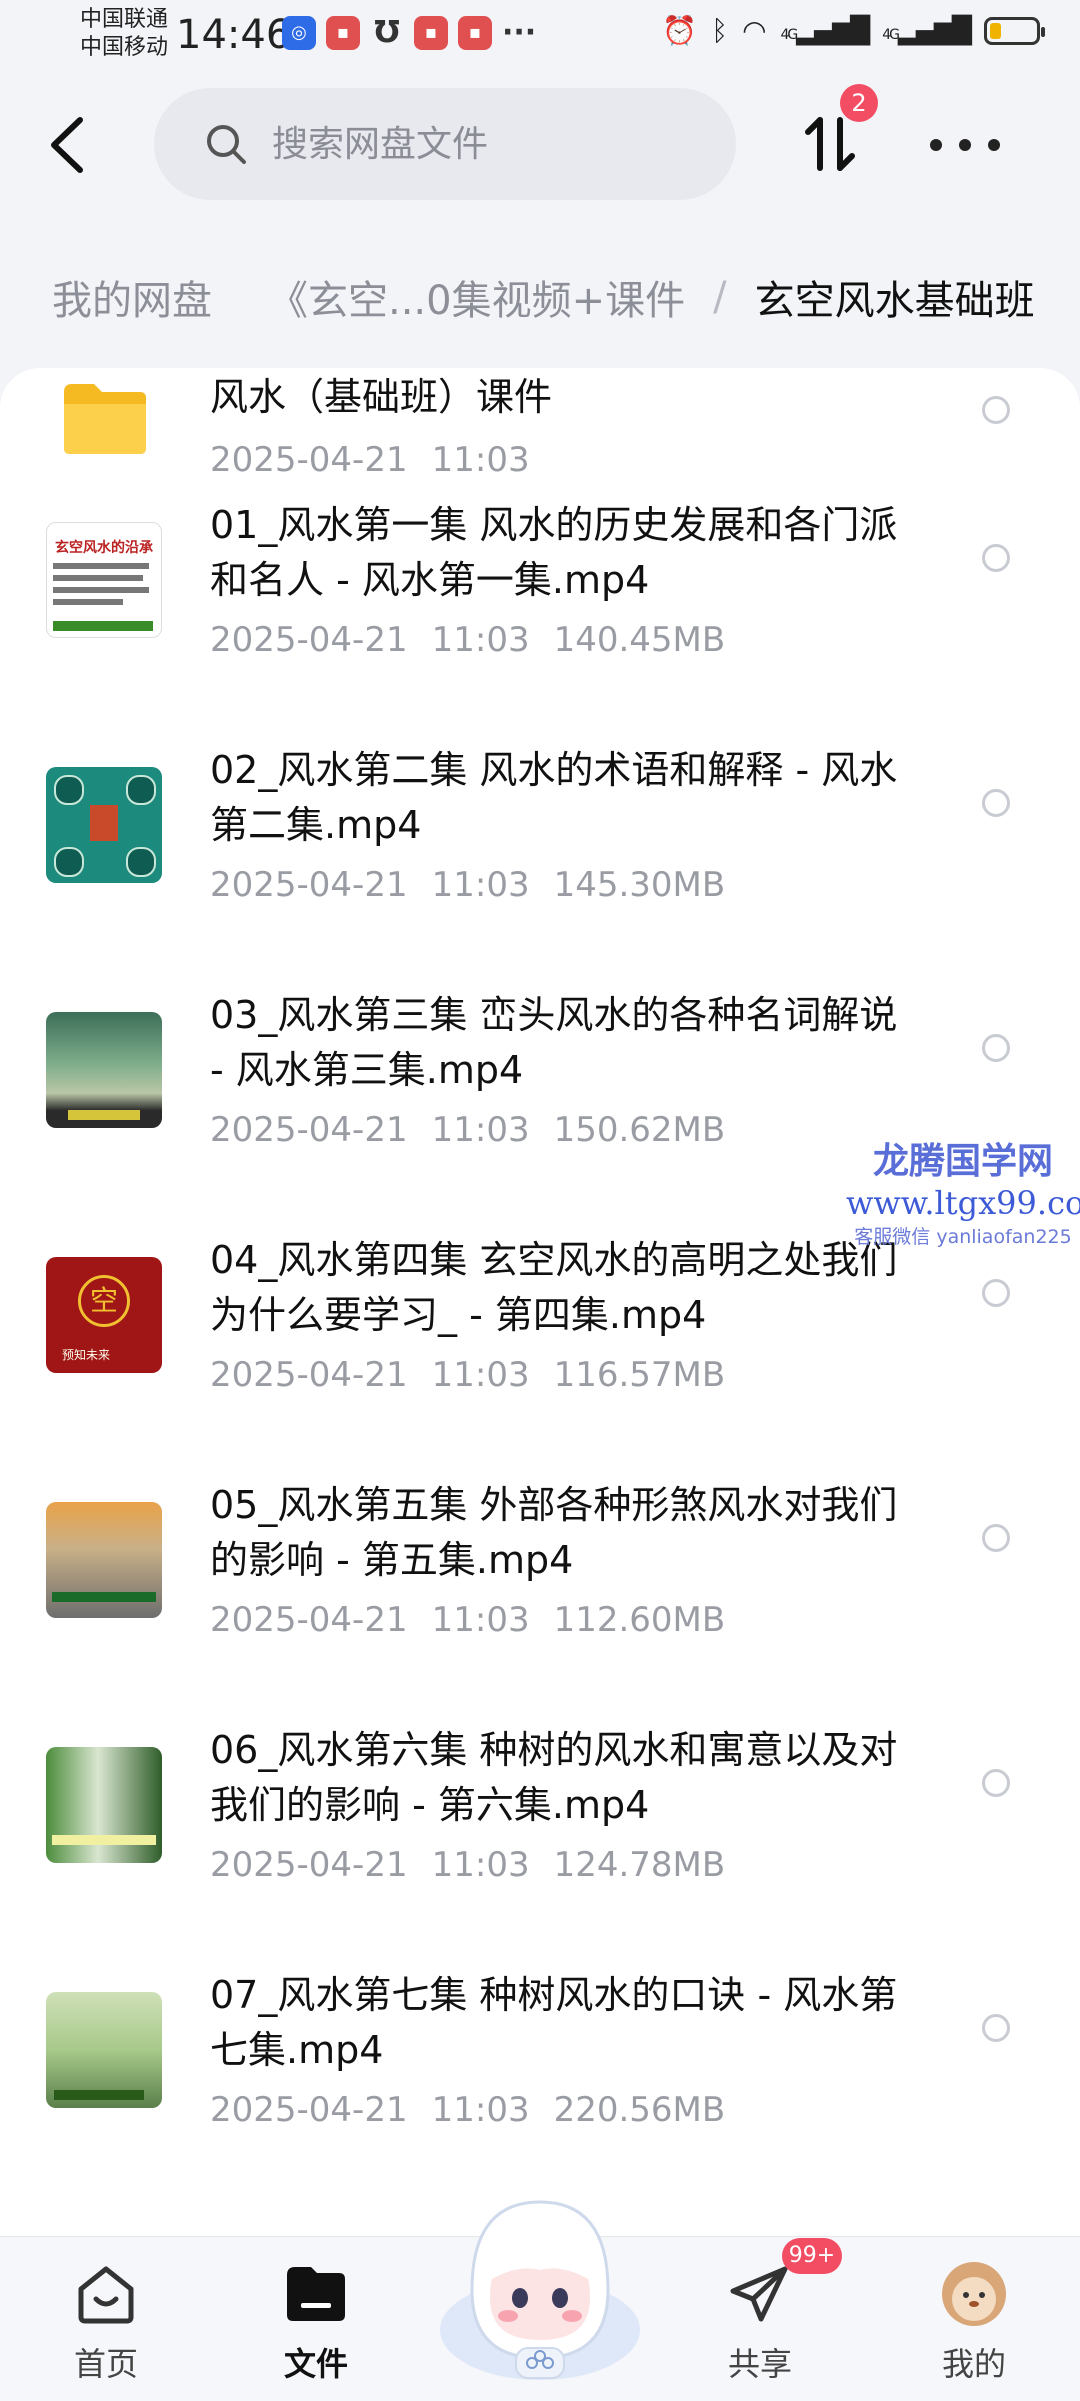 The height and width of the screenshot is (2401, 1080). I want to click on search-bar, so click(445, 144).